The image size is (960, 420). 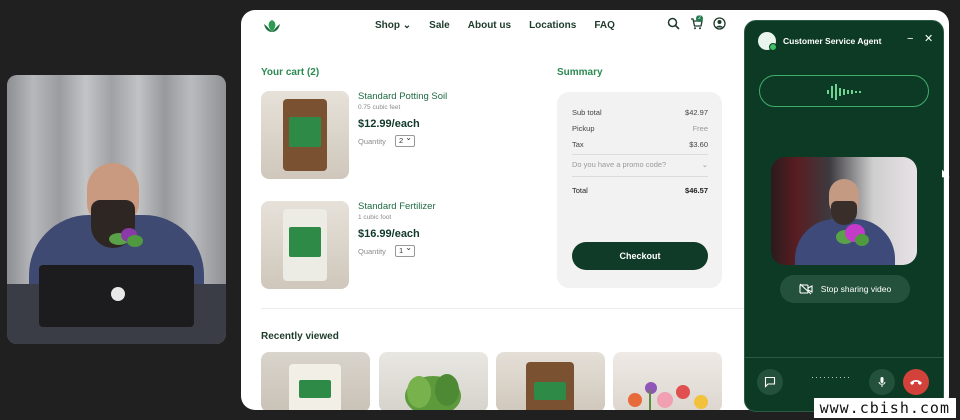 I want to click on chat-icon, so click(x=770, y=382).